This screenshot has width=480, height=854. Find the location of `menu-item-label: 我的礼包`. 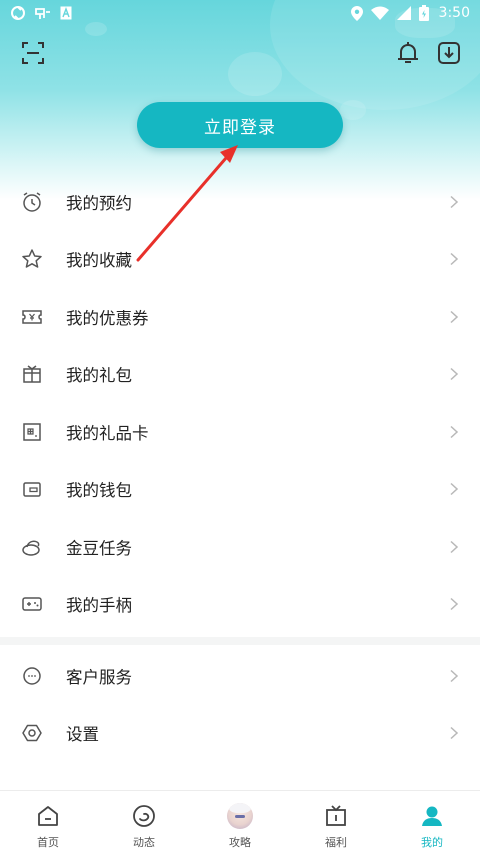

menu-item-label: 我的礼包 is located at coordinates (99, 376).